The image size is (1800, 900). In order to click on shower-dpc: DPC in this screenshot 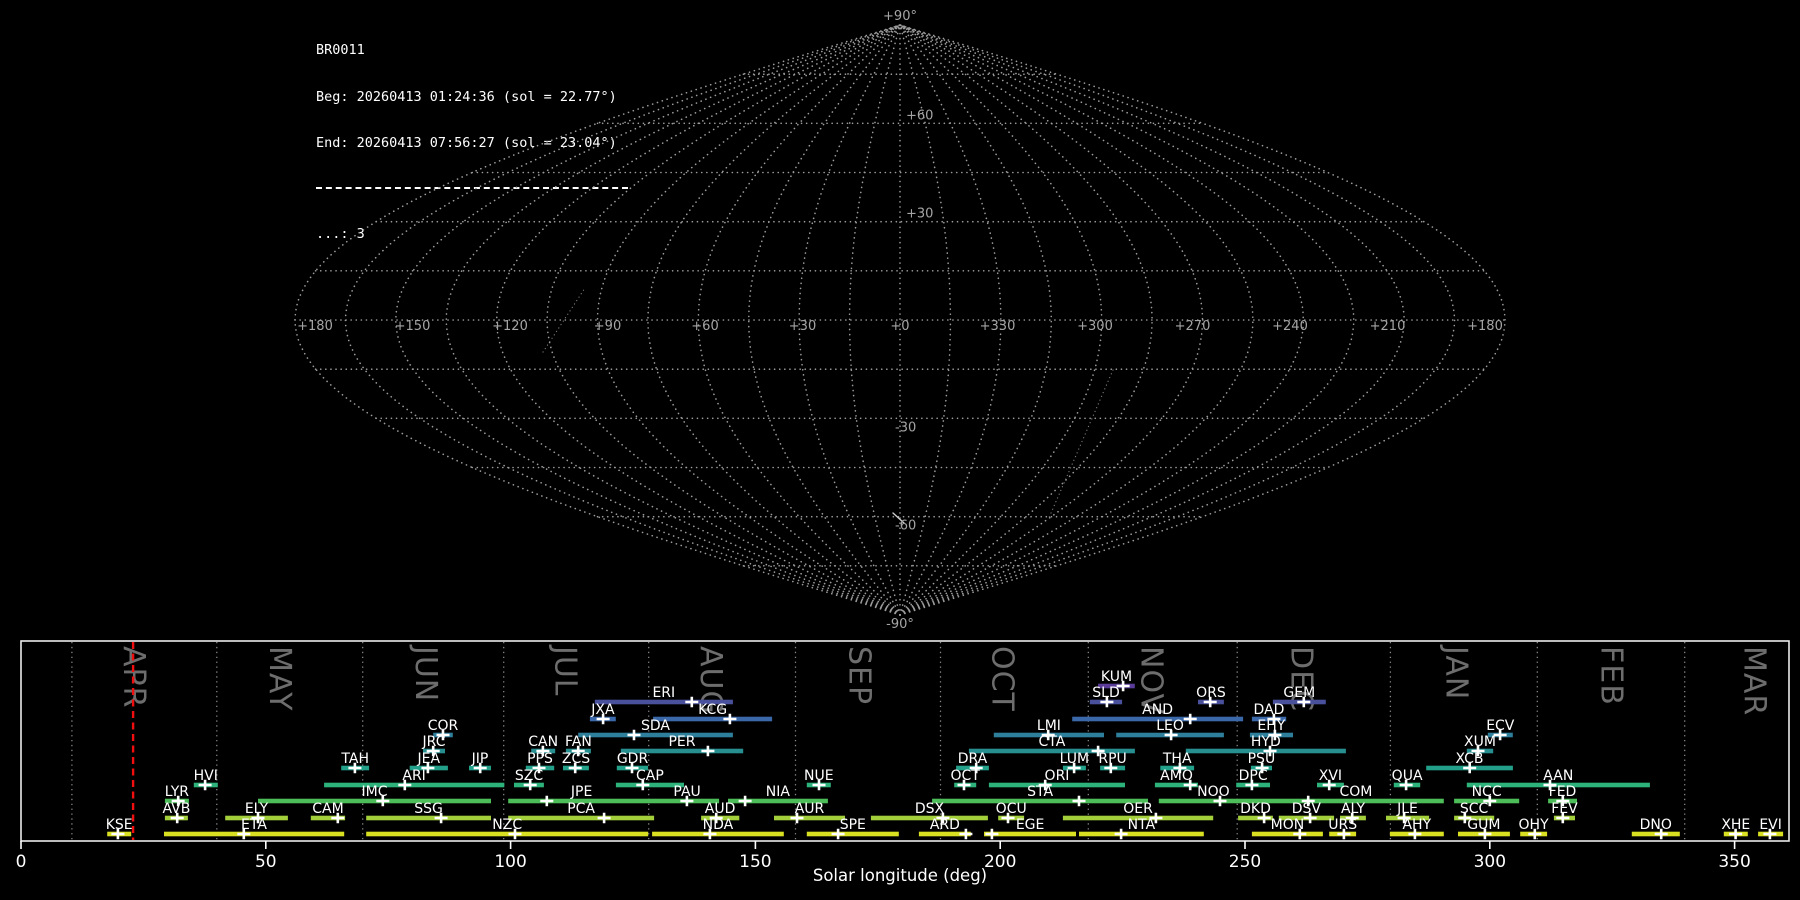, I will do `click(1253, 779)`.